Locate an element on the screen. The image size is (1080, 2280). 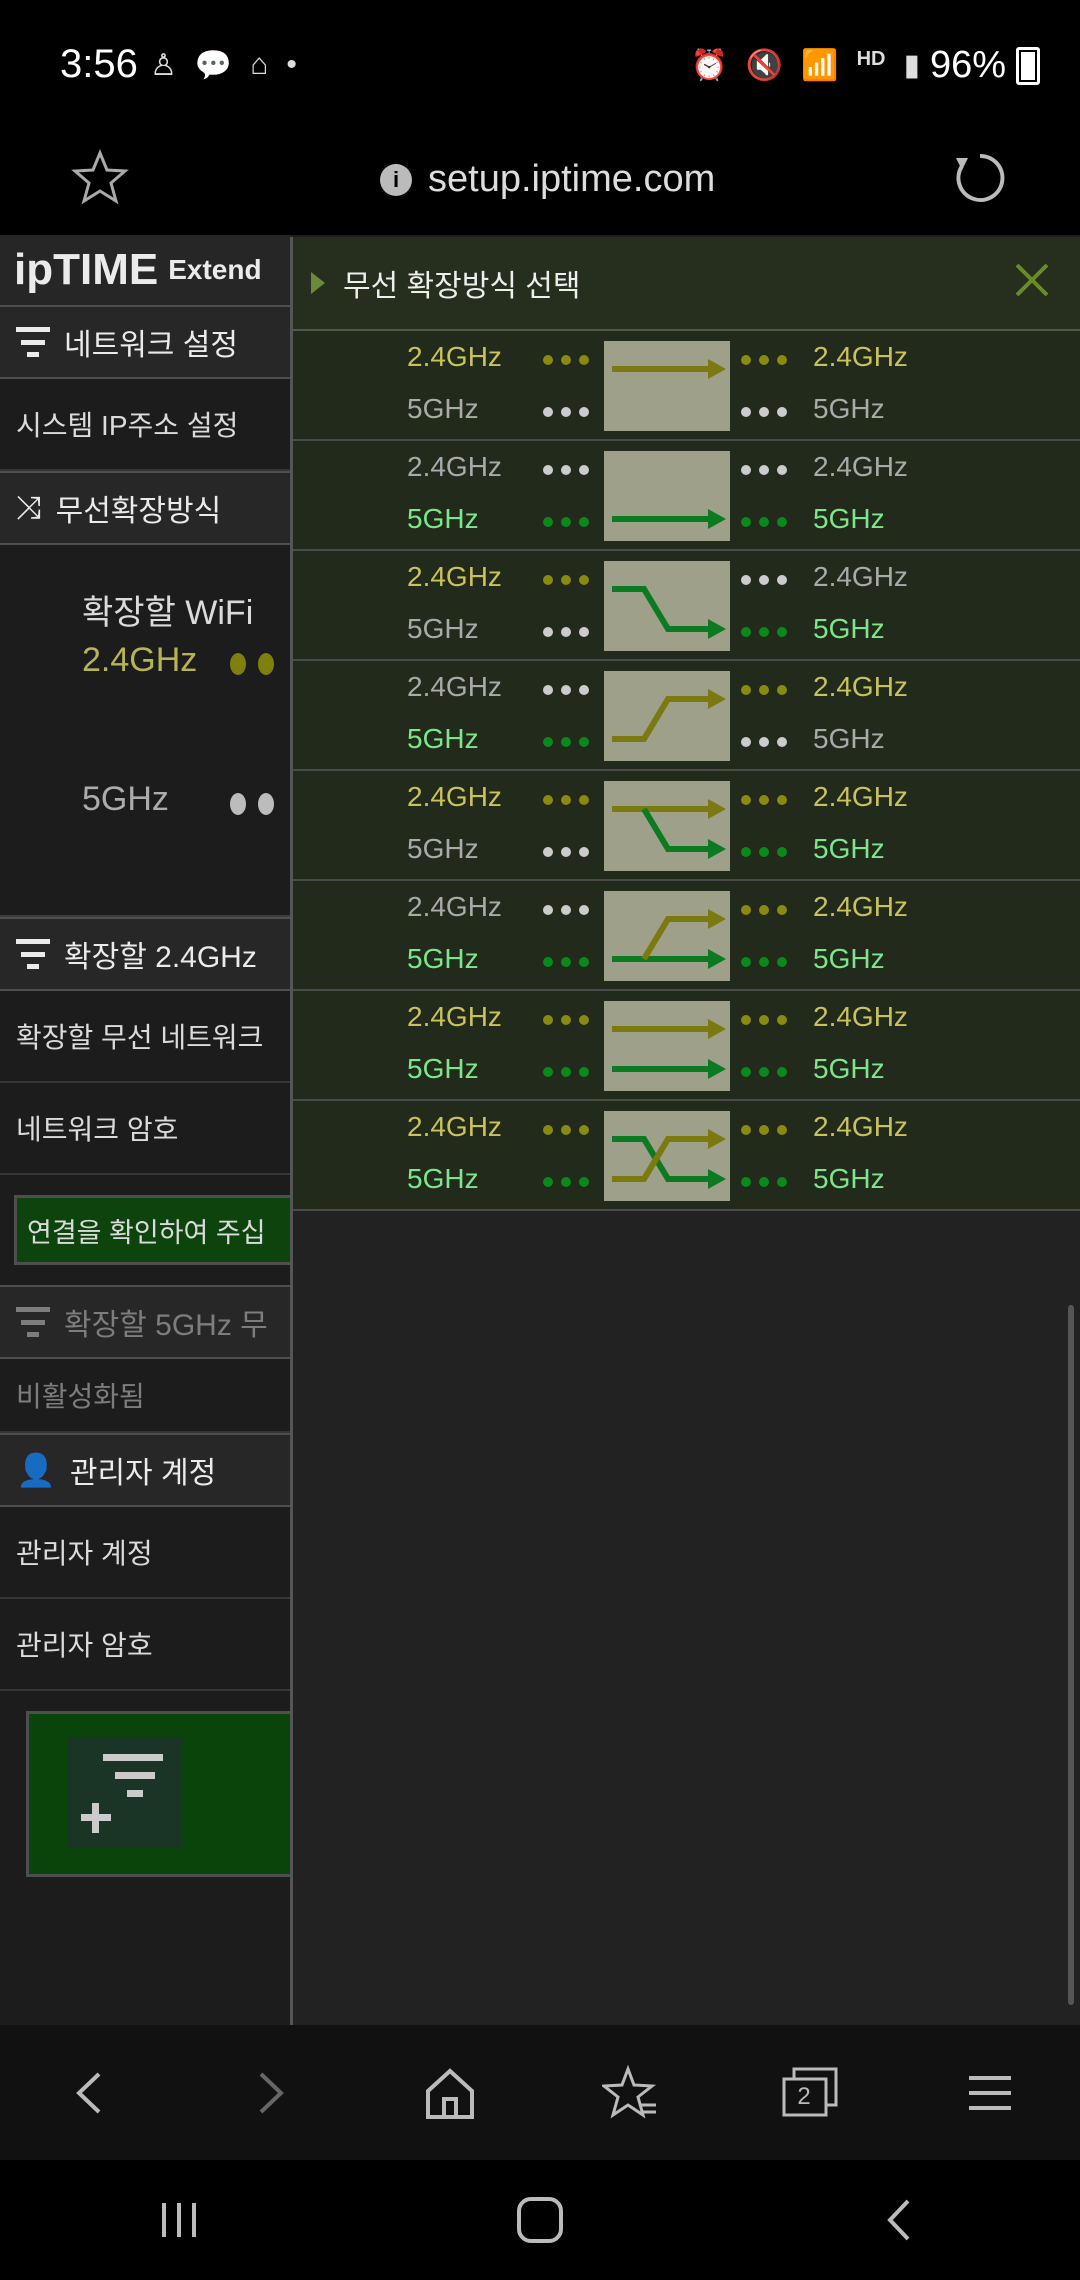
battery: 96% is located at coordinates (985, 65).